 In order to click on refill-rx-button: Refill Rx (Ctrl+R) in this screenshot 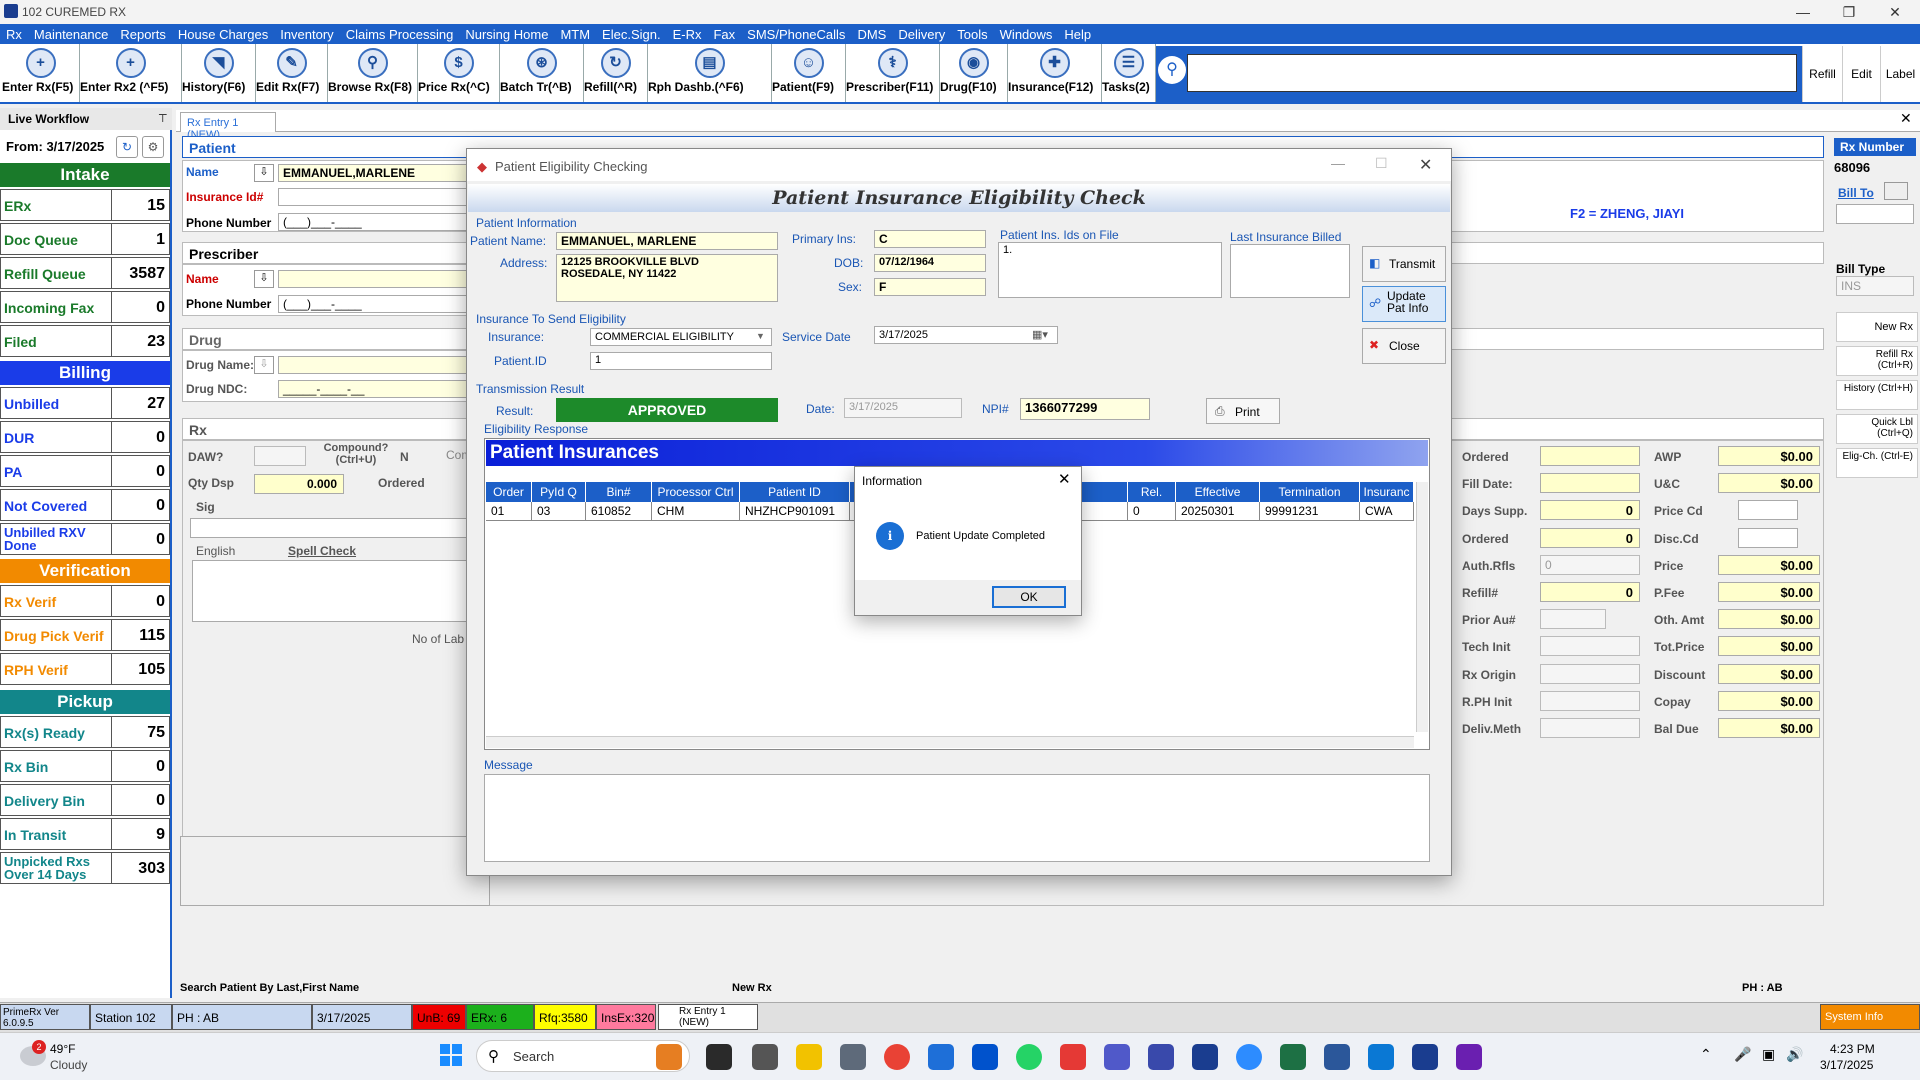, I will do `click(1877, 361)`.